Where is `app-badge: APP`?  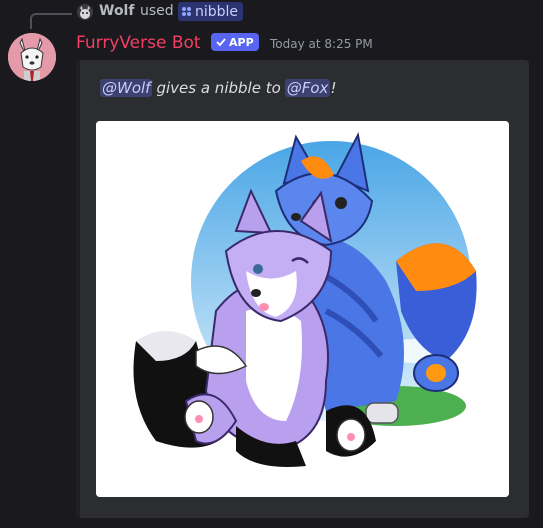 app-badge: APP is located at coordinates (235, 42).